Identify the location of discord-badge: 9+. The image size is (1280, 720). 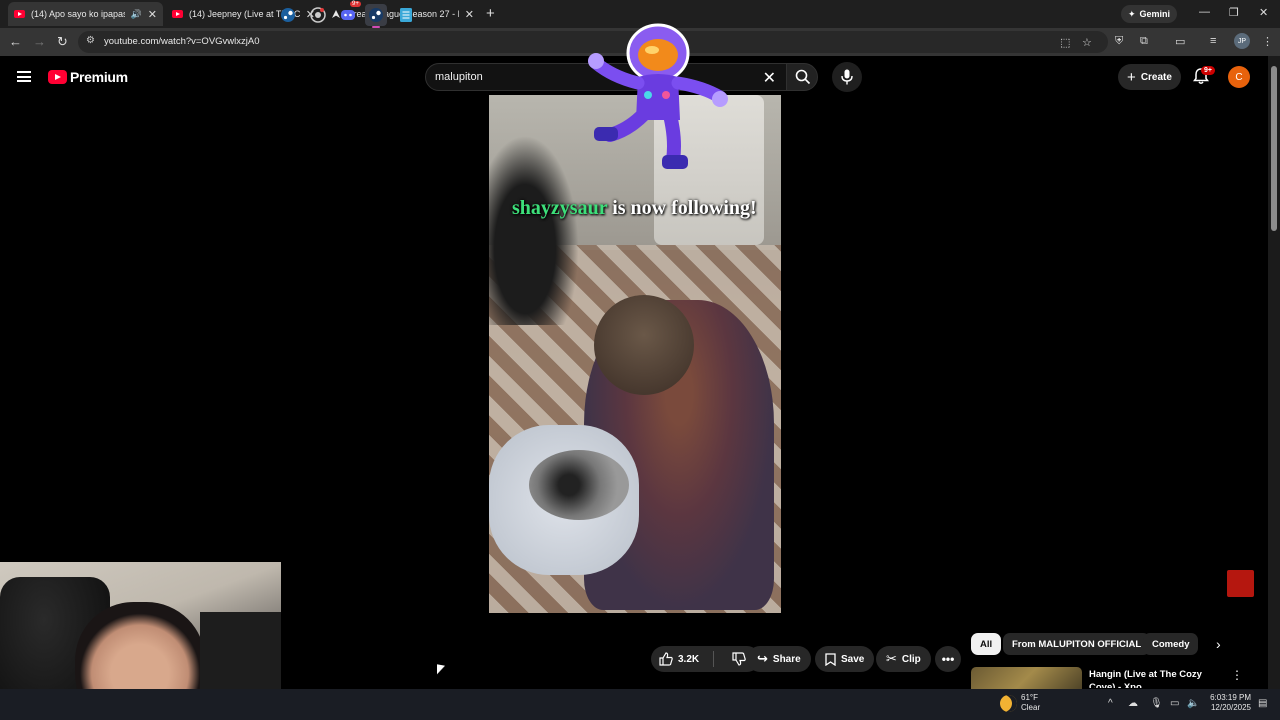
(355, 4).